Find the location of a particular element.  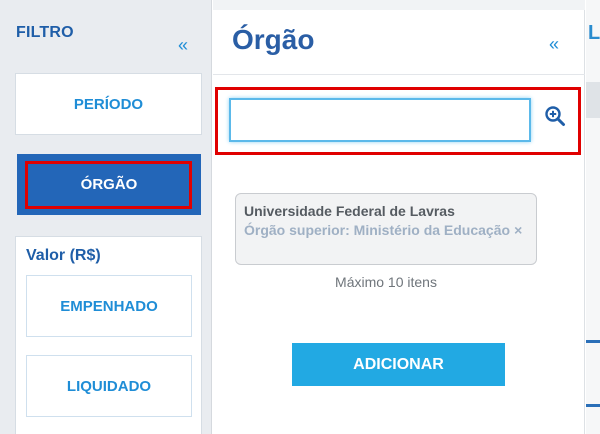

liquidado-label: LIQUIDADO is located at coordinates (109, 386).